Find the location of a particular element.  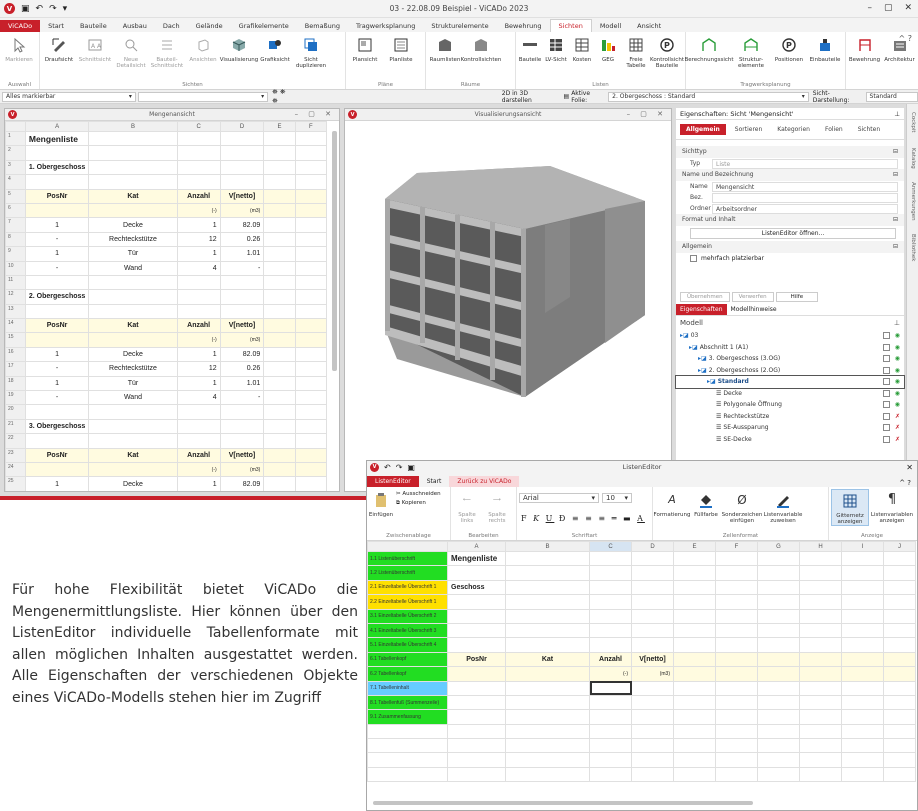

cell-d: - is located at coordinates (242, 268).